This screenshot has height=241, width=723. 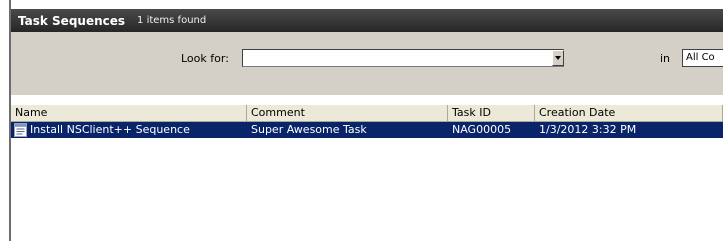 I want to click on panel-titlebar: Task Sequences 1 items found, so click(x=367, y=20).